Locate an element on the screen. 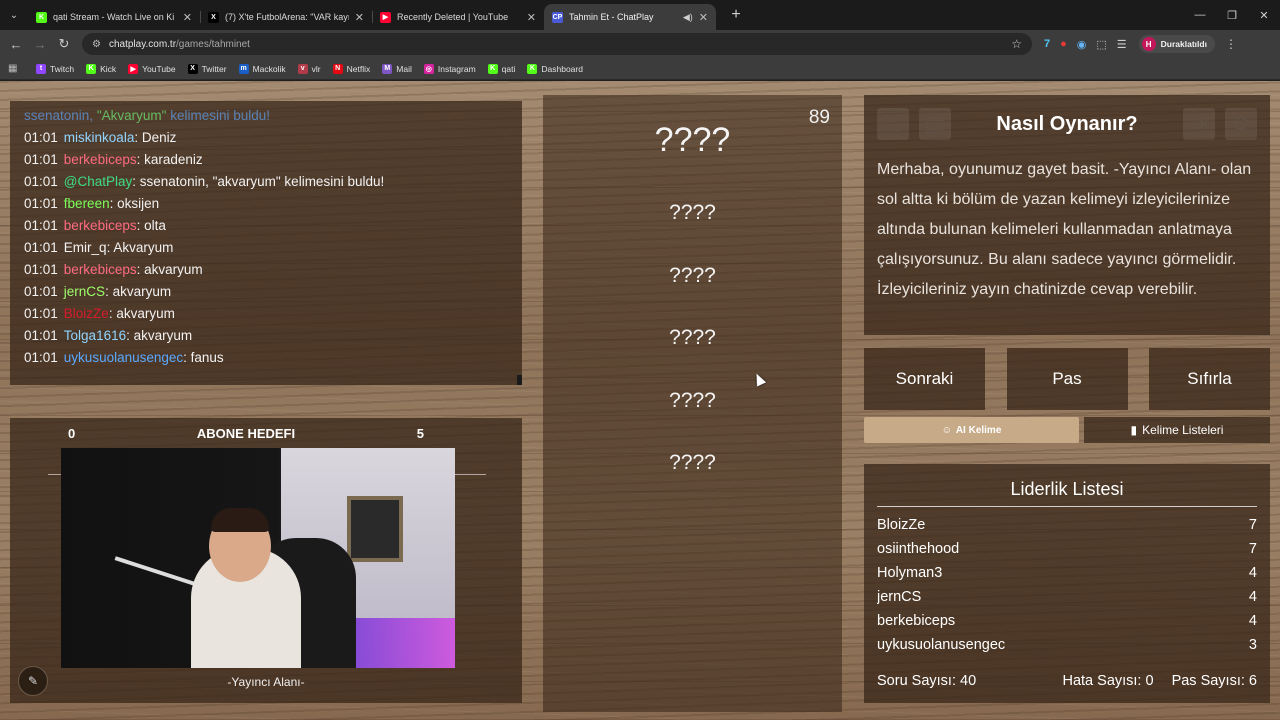 This screenshot has width=1280, height=720. fullscreen-icon: ⛶ is located at coordinates (893, 124).